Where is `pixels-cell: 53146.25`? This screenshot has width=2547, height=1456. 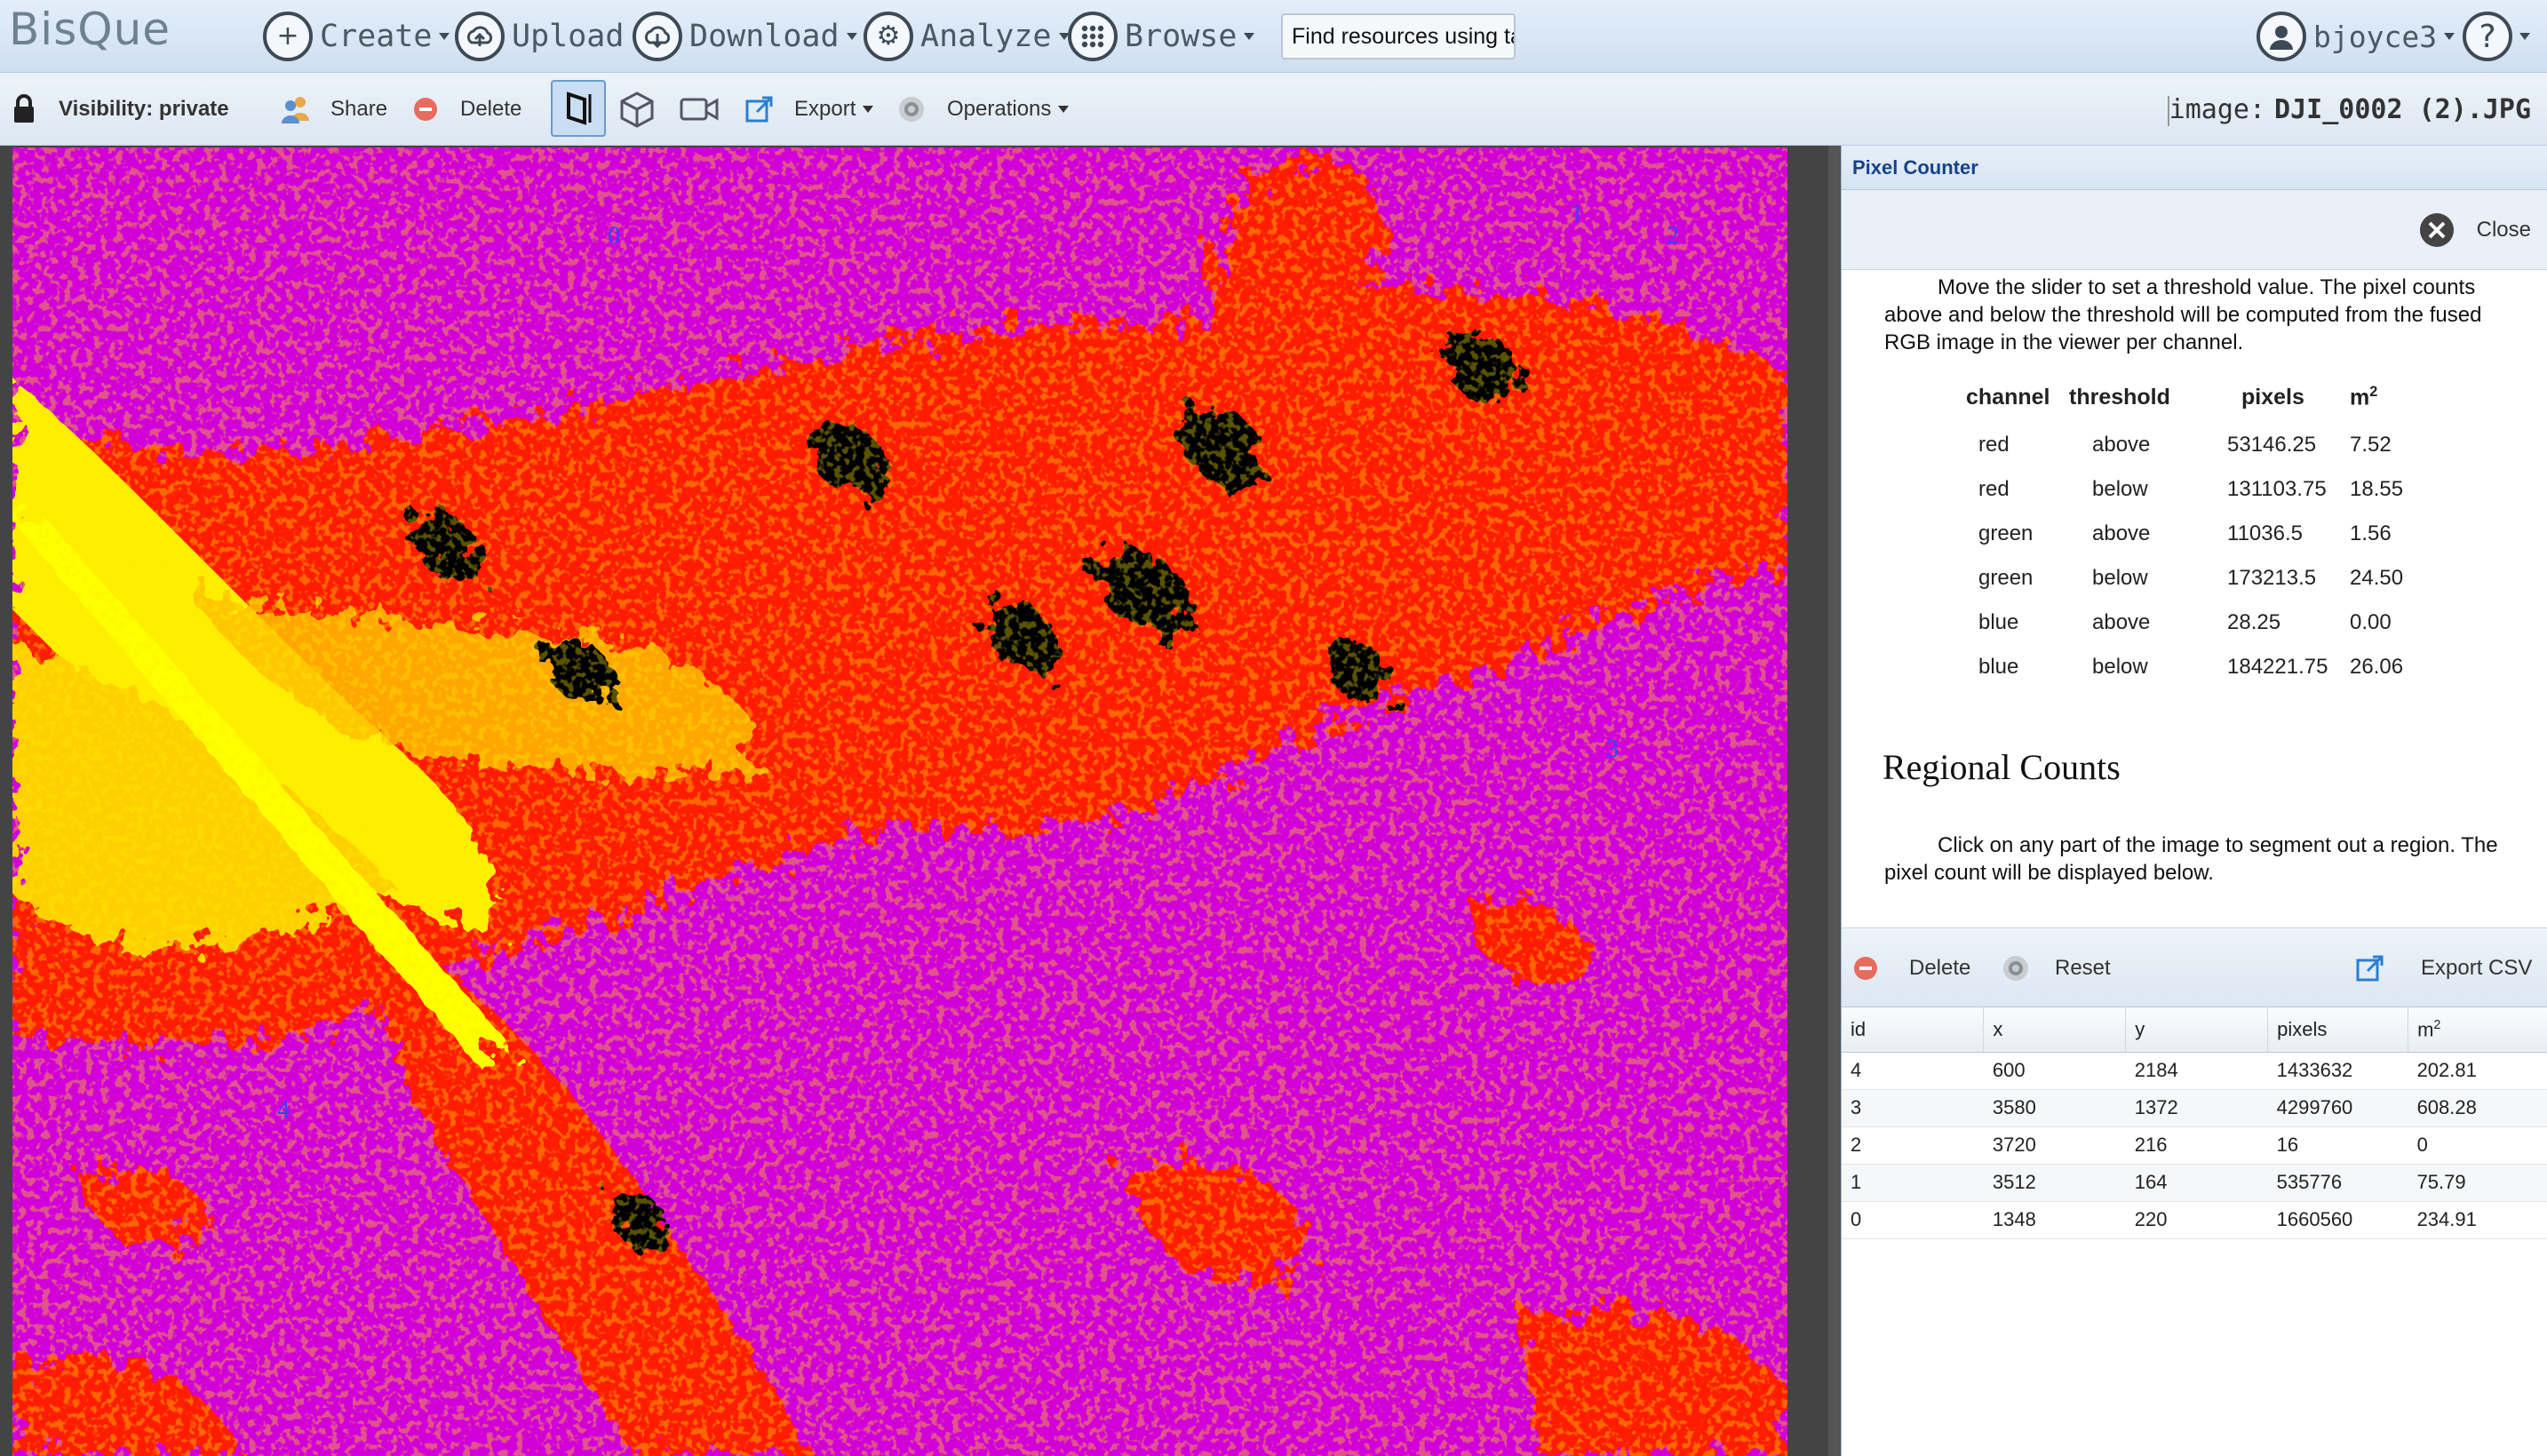 pixels-cell: 53146.25 is located at coordinates (2272, 445).